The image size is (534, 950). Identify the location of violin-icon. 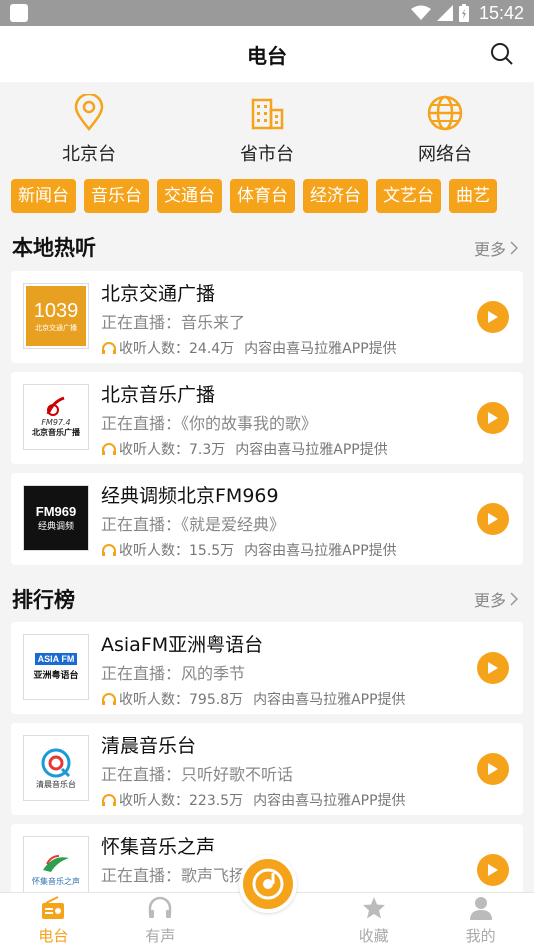
(55, 406).